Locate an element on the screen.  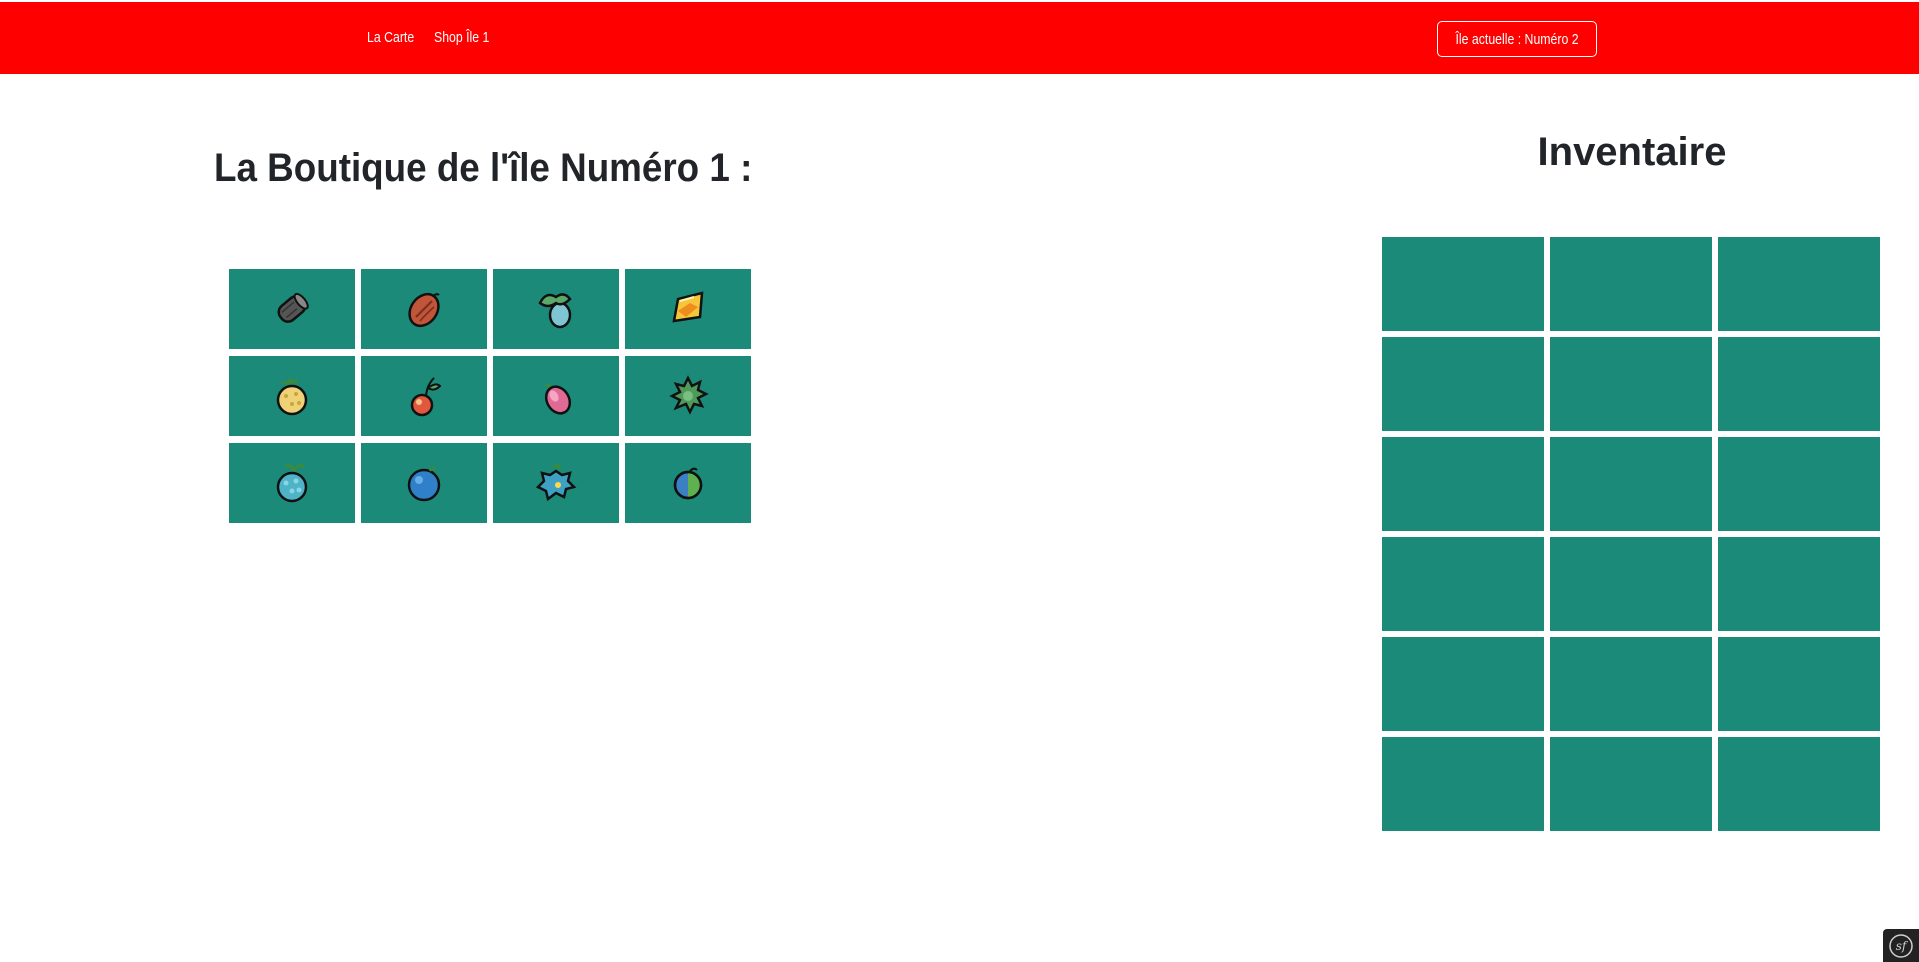
brown-seed-icon is located at coordinates (424, 310).